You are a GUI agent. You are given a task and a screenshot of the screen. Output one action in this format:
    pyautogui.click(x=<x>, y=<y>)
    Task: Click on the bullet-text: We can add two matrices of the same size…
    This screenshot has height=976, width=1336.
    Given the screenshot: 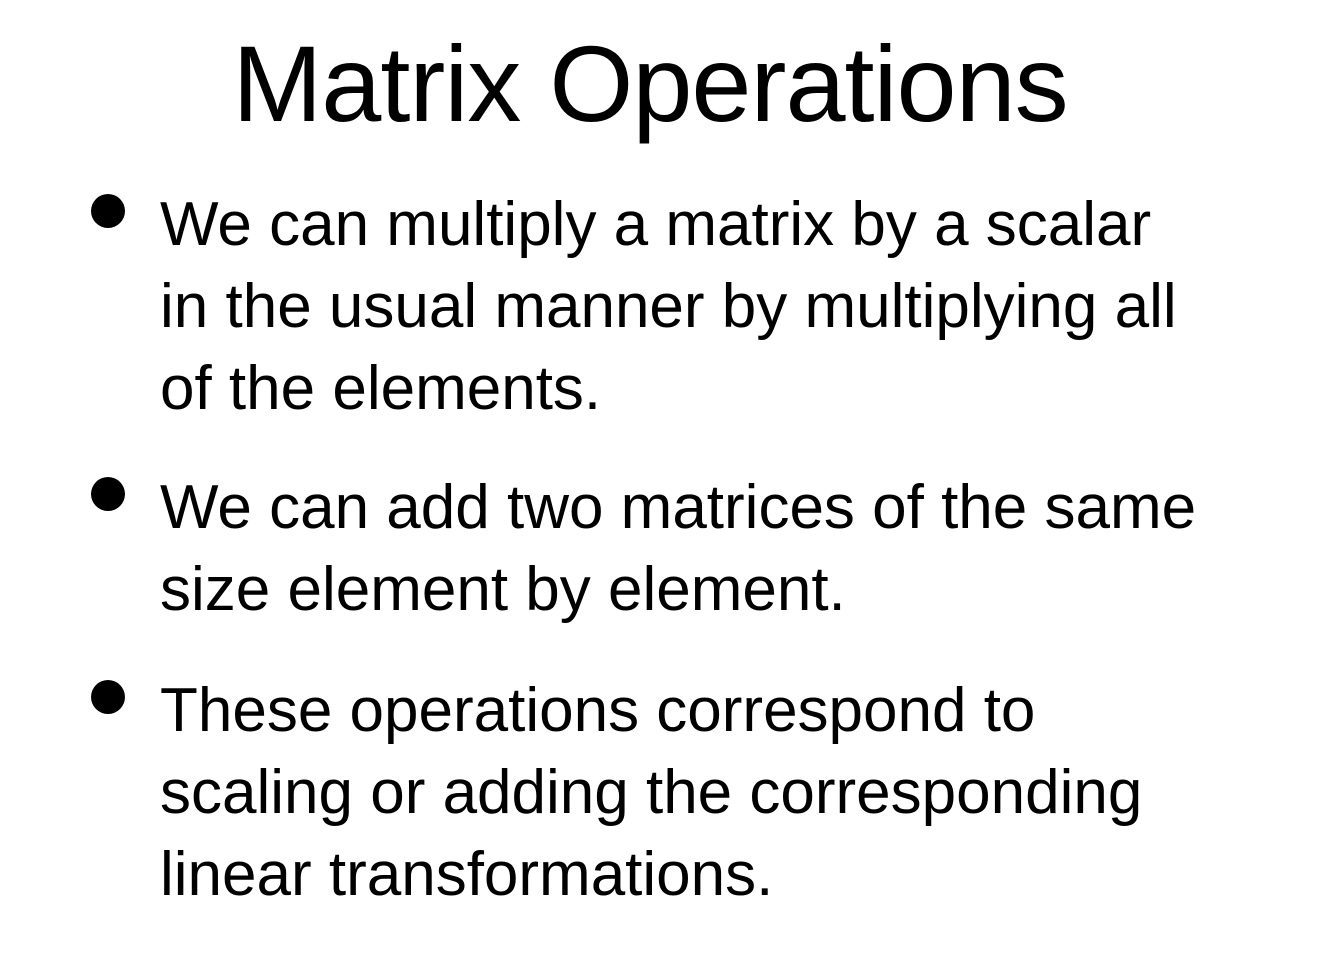 What is the action you would take?
    pyautogui.click(x=678, y=548)
    